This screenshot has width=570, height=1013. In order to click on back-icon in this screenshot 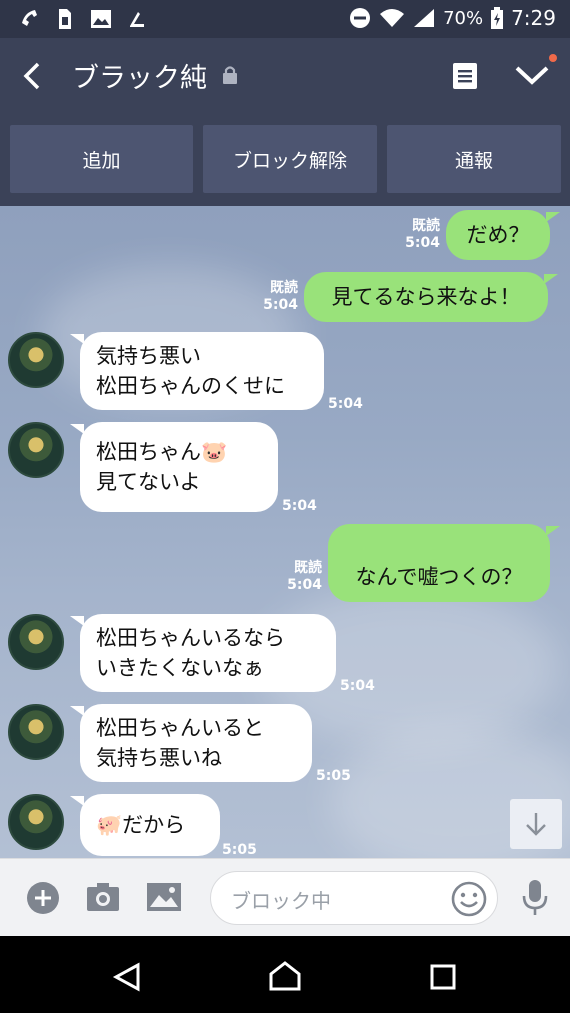, I will do `click(31, 76)`.